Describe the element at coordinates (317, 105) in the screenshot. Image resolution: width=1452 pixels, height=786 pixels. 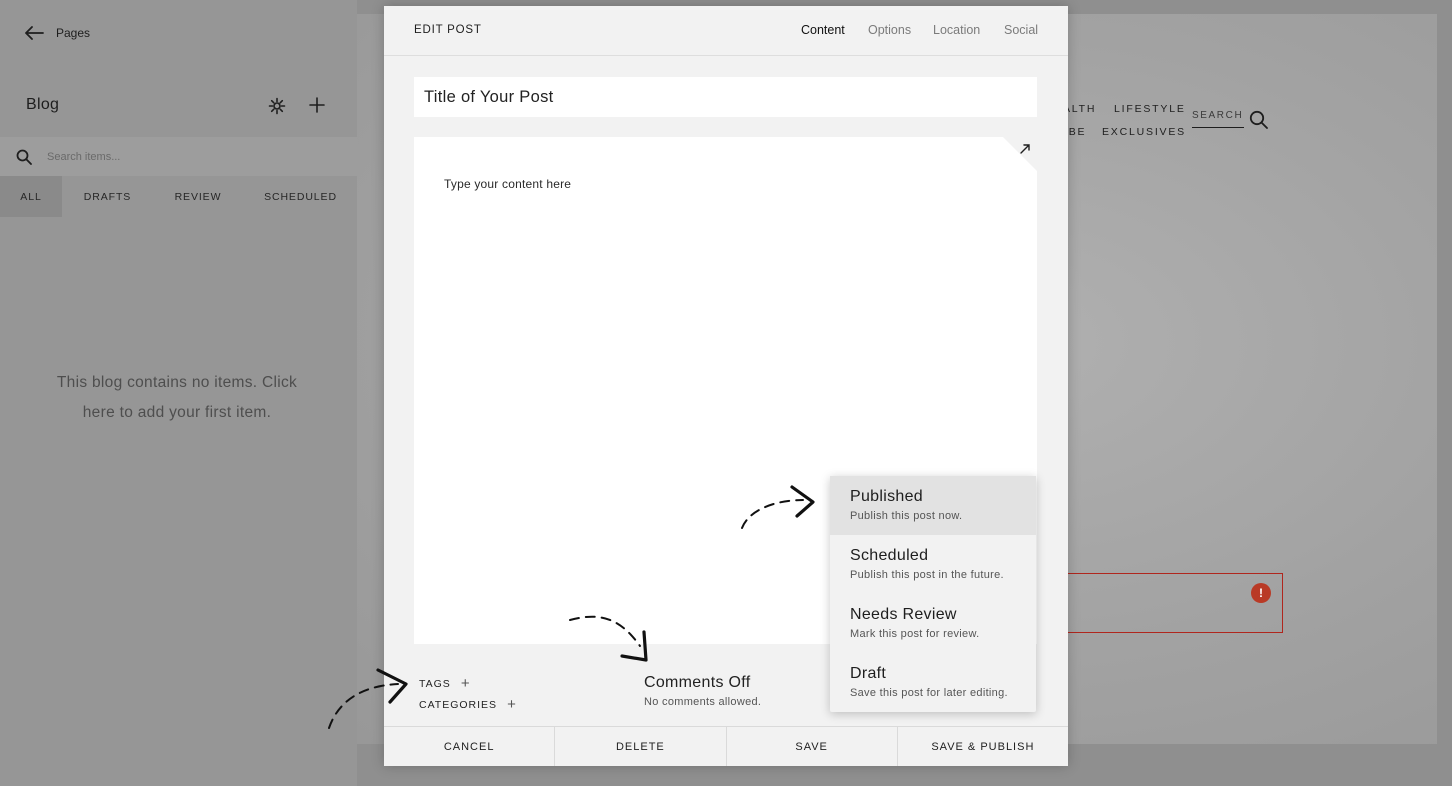
I see `add-item-icon` at that location.